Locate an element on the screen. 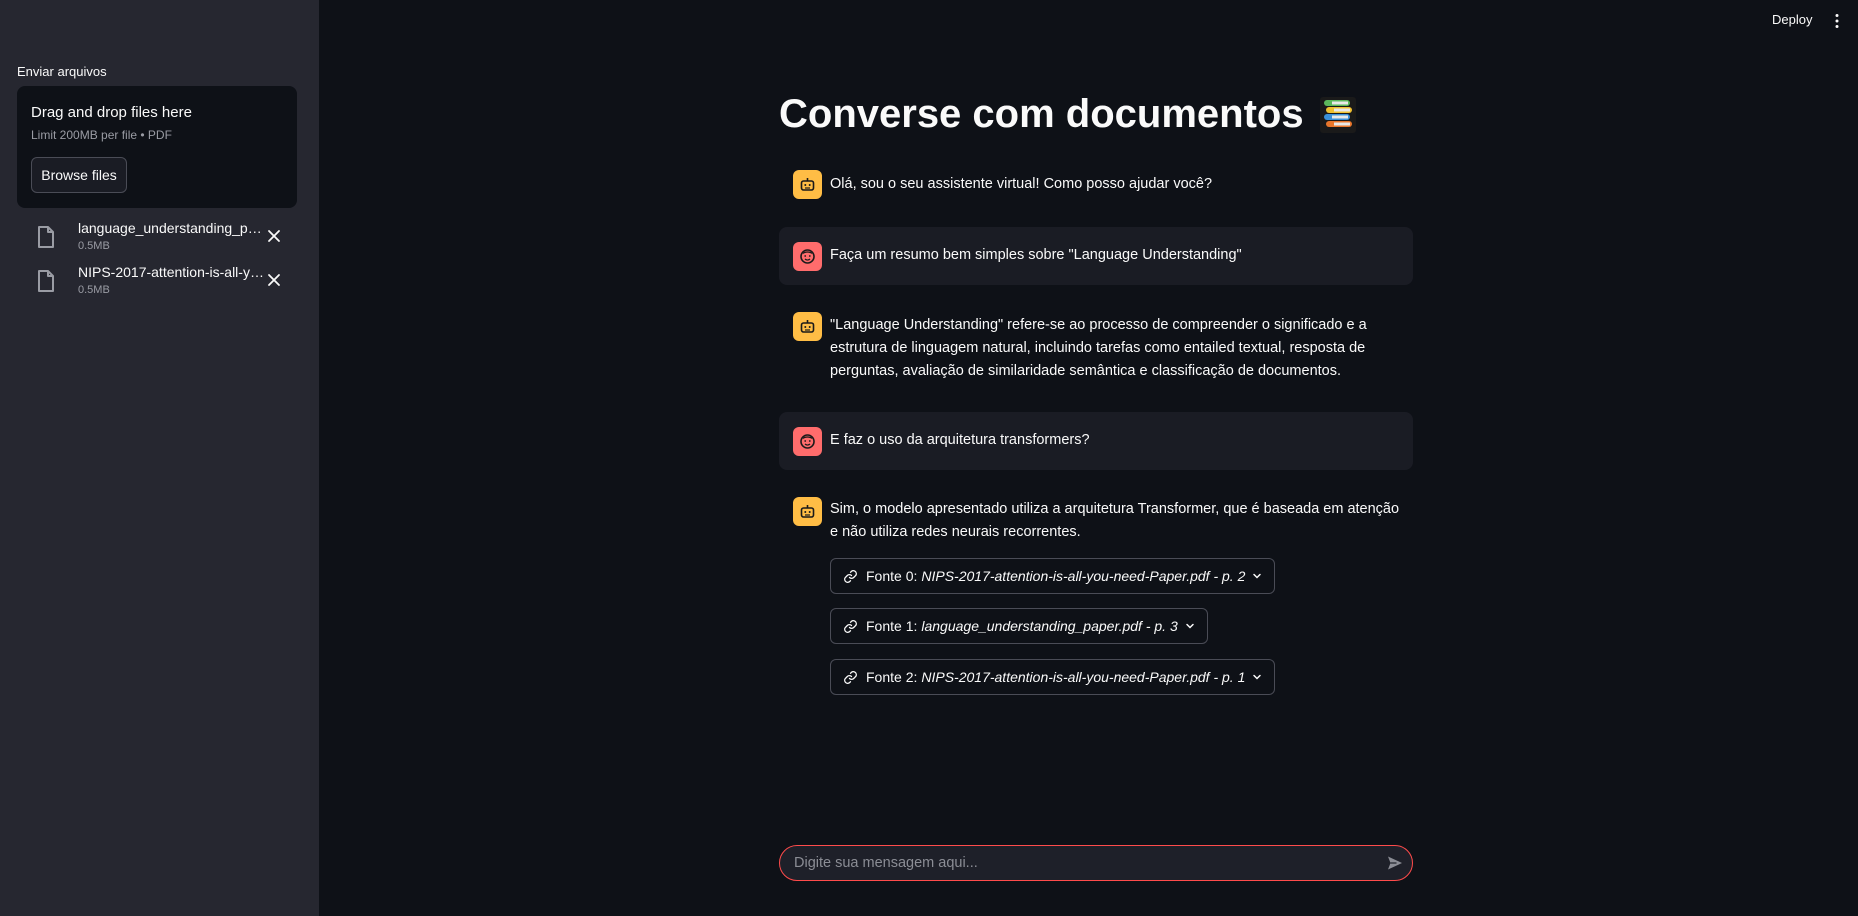 The image size is (1858, 916). upload-label: Enviar arquivos is located at coordinates (62, 71).